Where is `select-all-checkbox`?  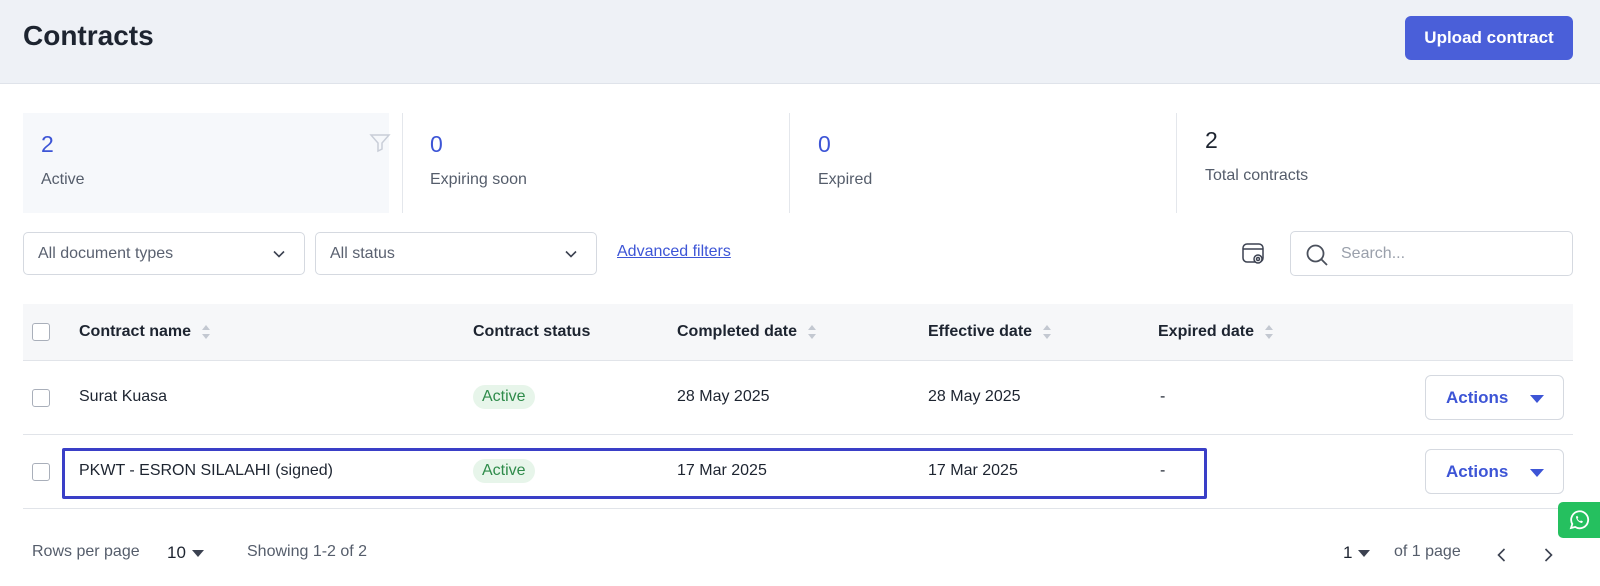 select-all-checkbox is located at coordinates (41, 332).